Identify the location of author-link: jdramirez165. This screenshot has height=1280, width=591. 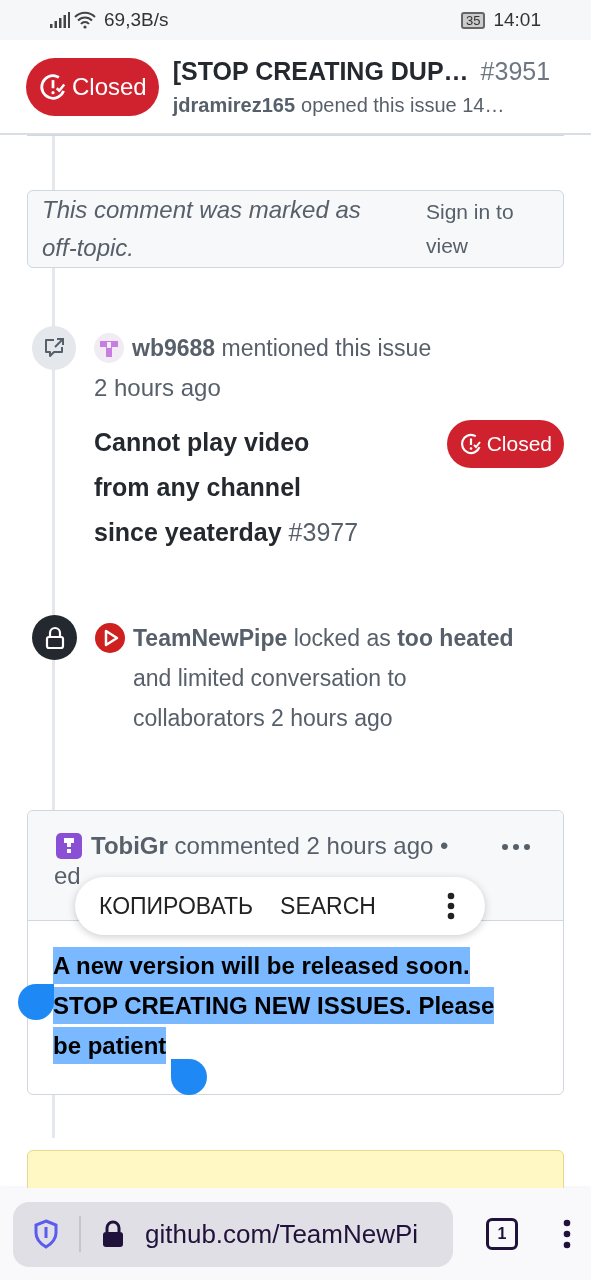
(233, 105).